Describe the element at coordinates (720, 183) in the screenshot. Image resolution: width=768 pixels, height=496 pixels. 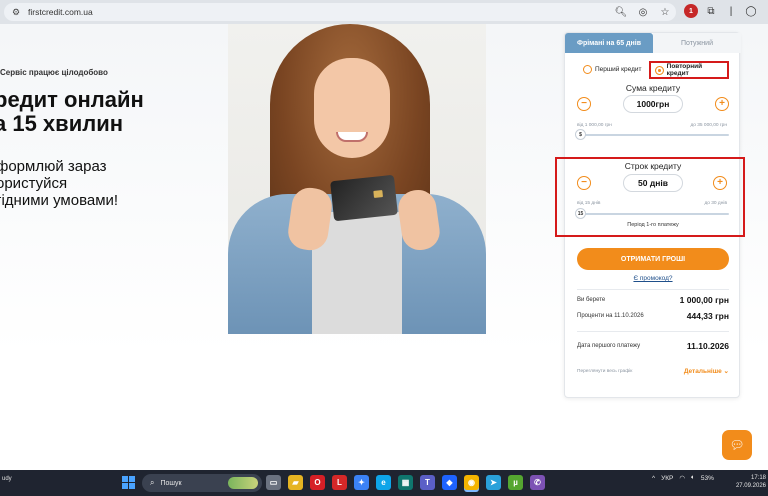
I see `term-plus-button: +` at that location.